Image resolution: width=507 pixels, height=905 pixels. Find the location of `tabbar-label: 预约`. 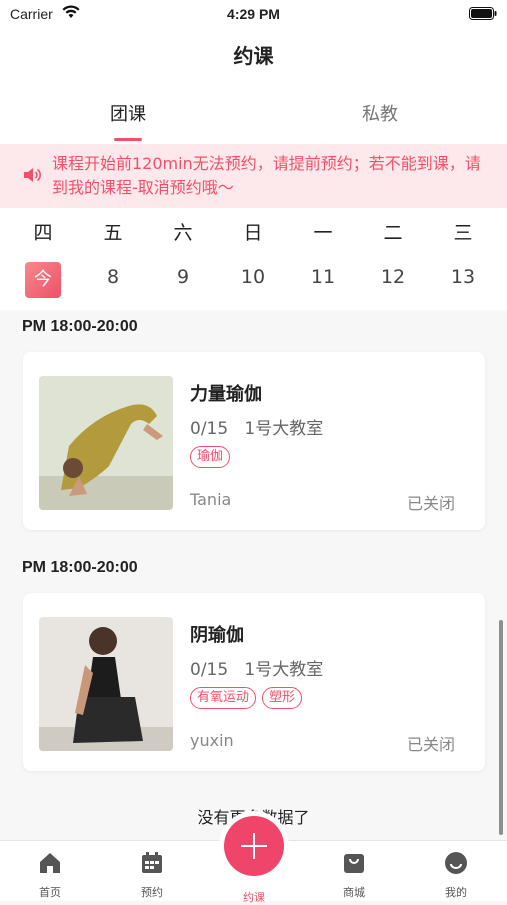

tabbar-label: 预约 is located at coordinates (152, 892).